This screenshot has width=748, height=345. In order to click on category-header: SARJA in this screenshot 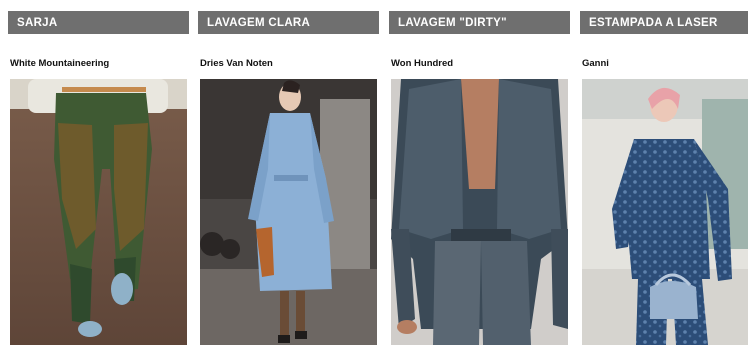, I will do `click(98, 22)`.